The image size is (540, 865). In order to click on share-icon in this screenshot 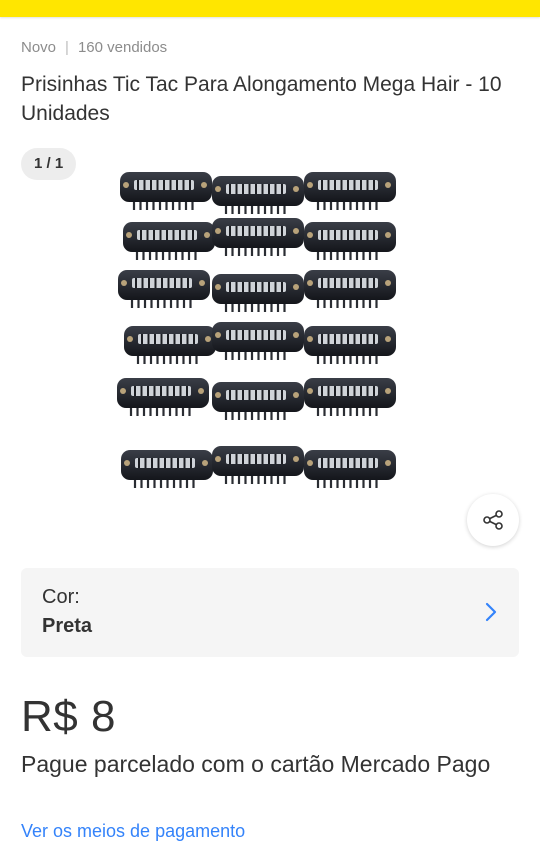, I will do `click(493, 520)`.